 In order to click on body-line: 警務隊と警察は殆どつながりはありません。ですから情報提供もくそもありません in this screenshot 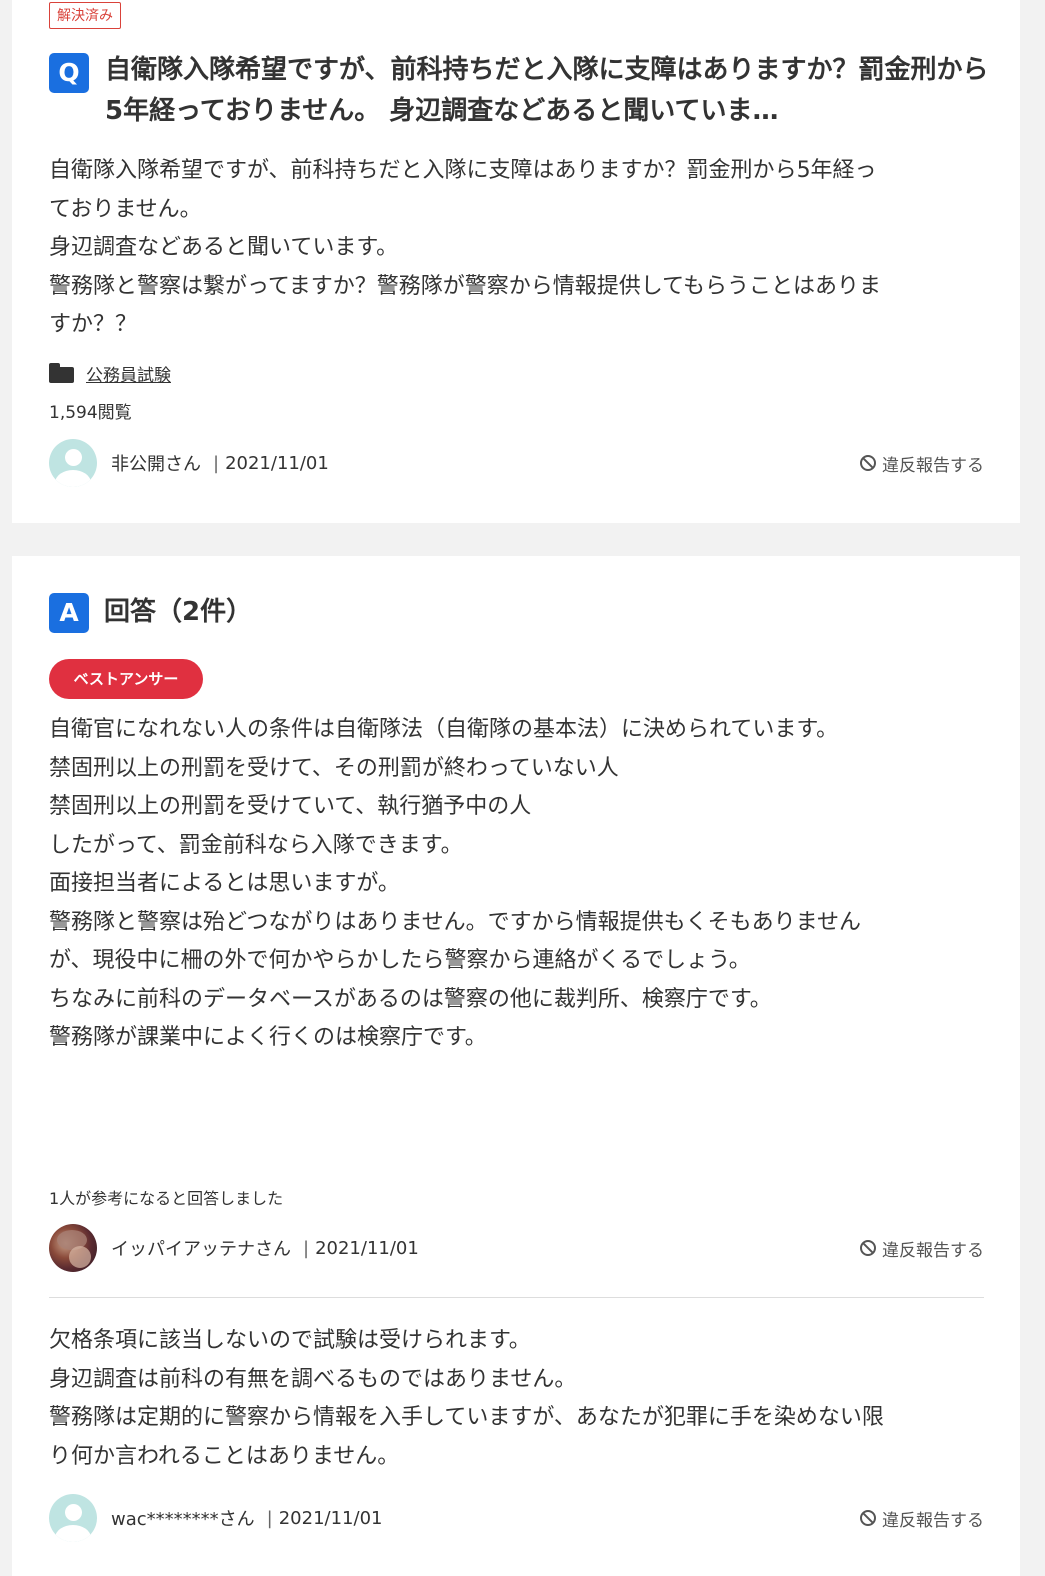, I will do `click(455, 922)`.